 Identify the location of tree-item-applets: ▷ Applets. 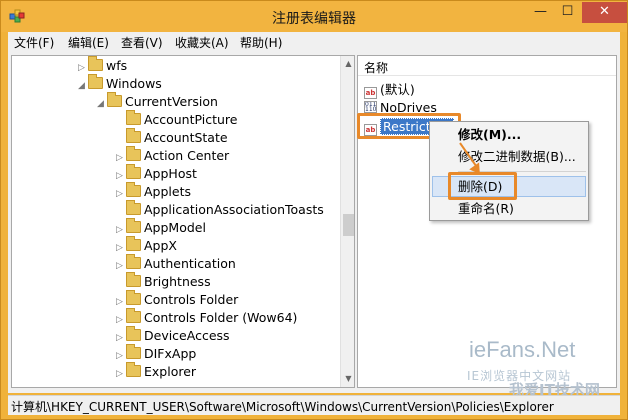
(153, 191).